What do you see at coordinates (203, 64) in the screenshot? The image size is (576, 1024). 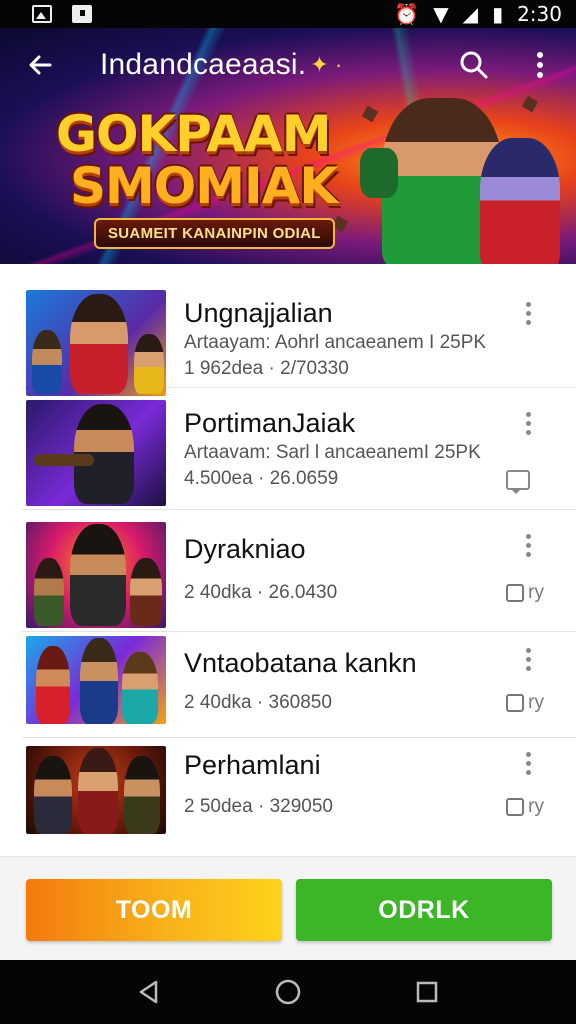 I see `page-title: Indandcaeaasi.` at bounding box center [203, 64].